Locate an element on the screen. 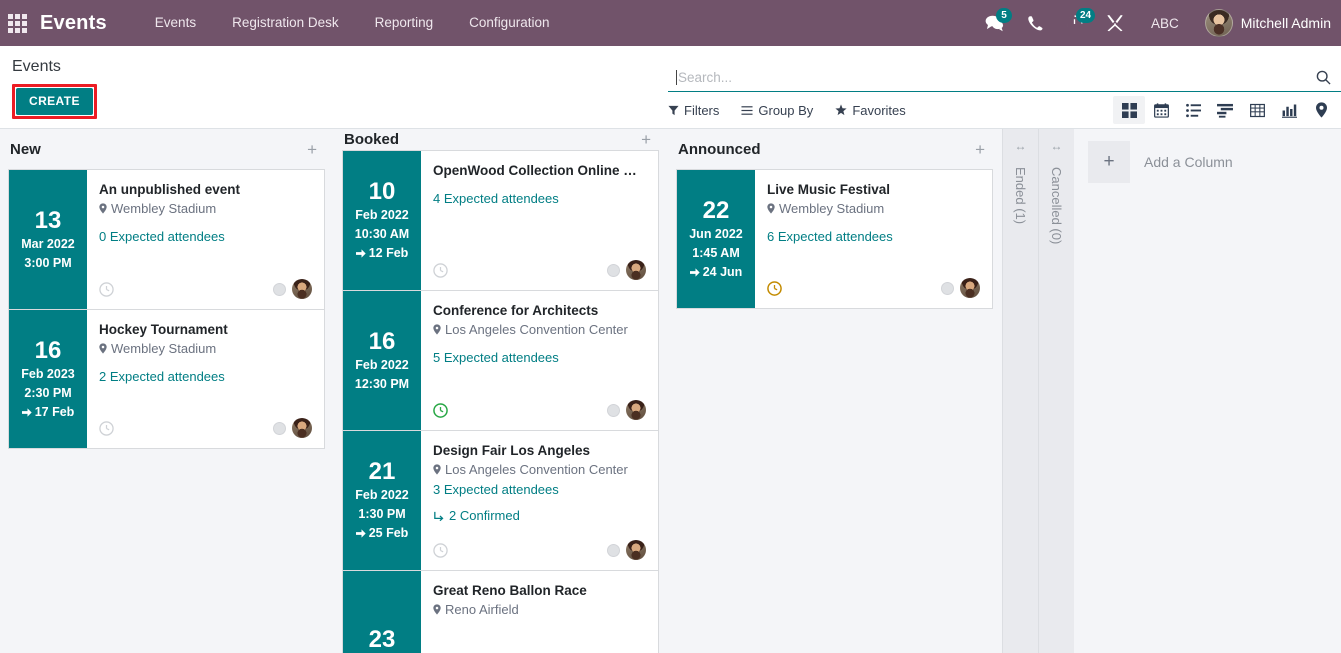 Image resolution: width=1341 pixels, height=653 pixels. phone-button is located at coordinates (1035, 23).